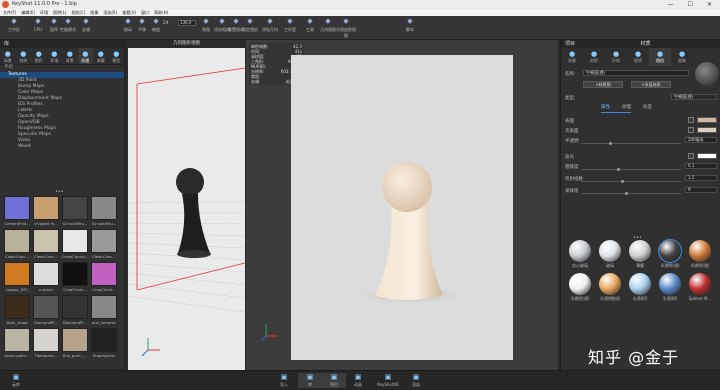 This screenshot has height=390, width=720. Describe the element at coordinates (39, 56) in the screenshot. I see `library-tab-2: ● 颜色` at that location.